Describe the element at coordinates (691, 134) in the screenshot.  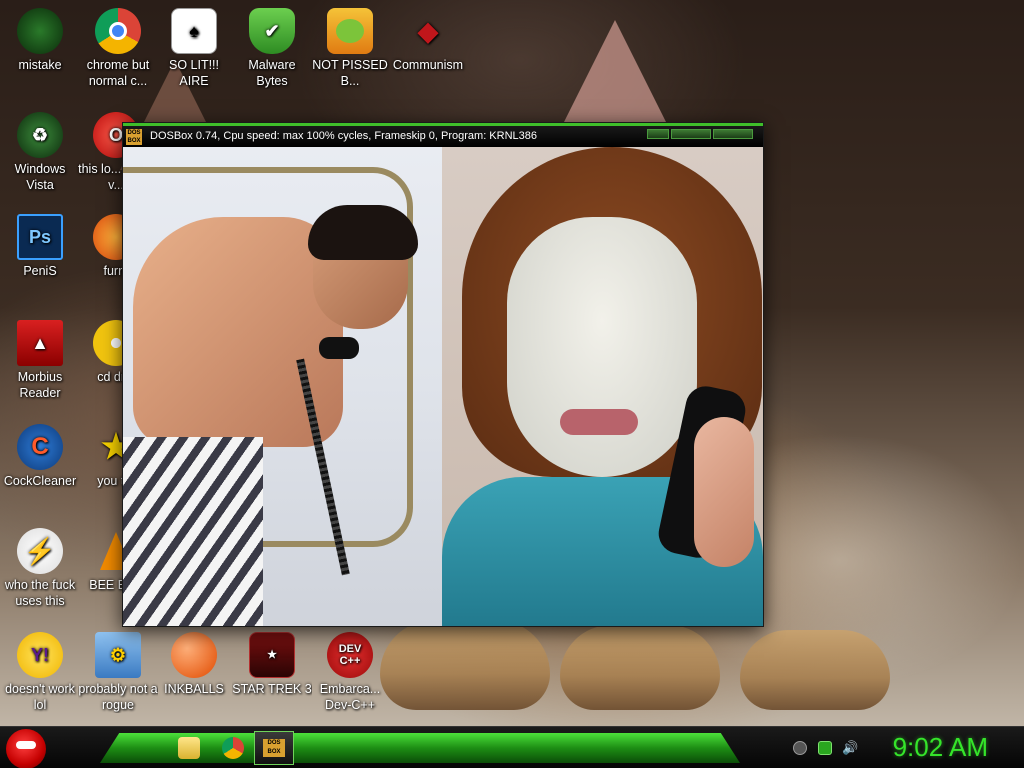
I see `maximize-button` at that location.